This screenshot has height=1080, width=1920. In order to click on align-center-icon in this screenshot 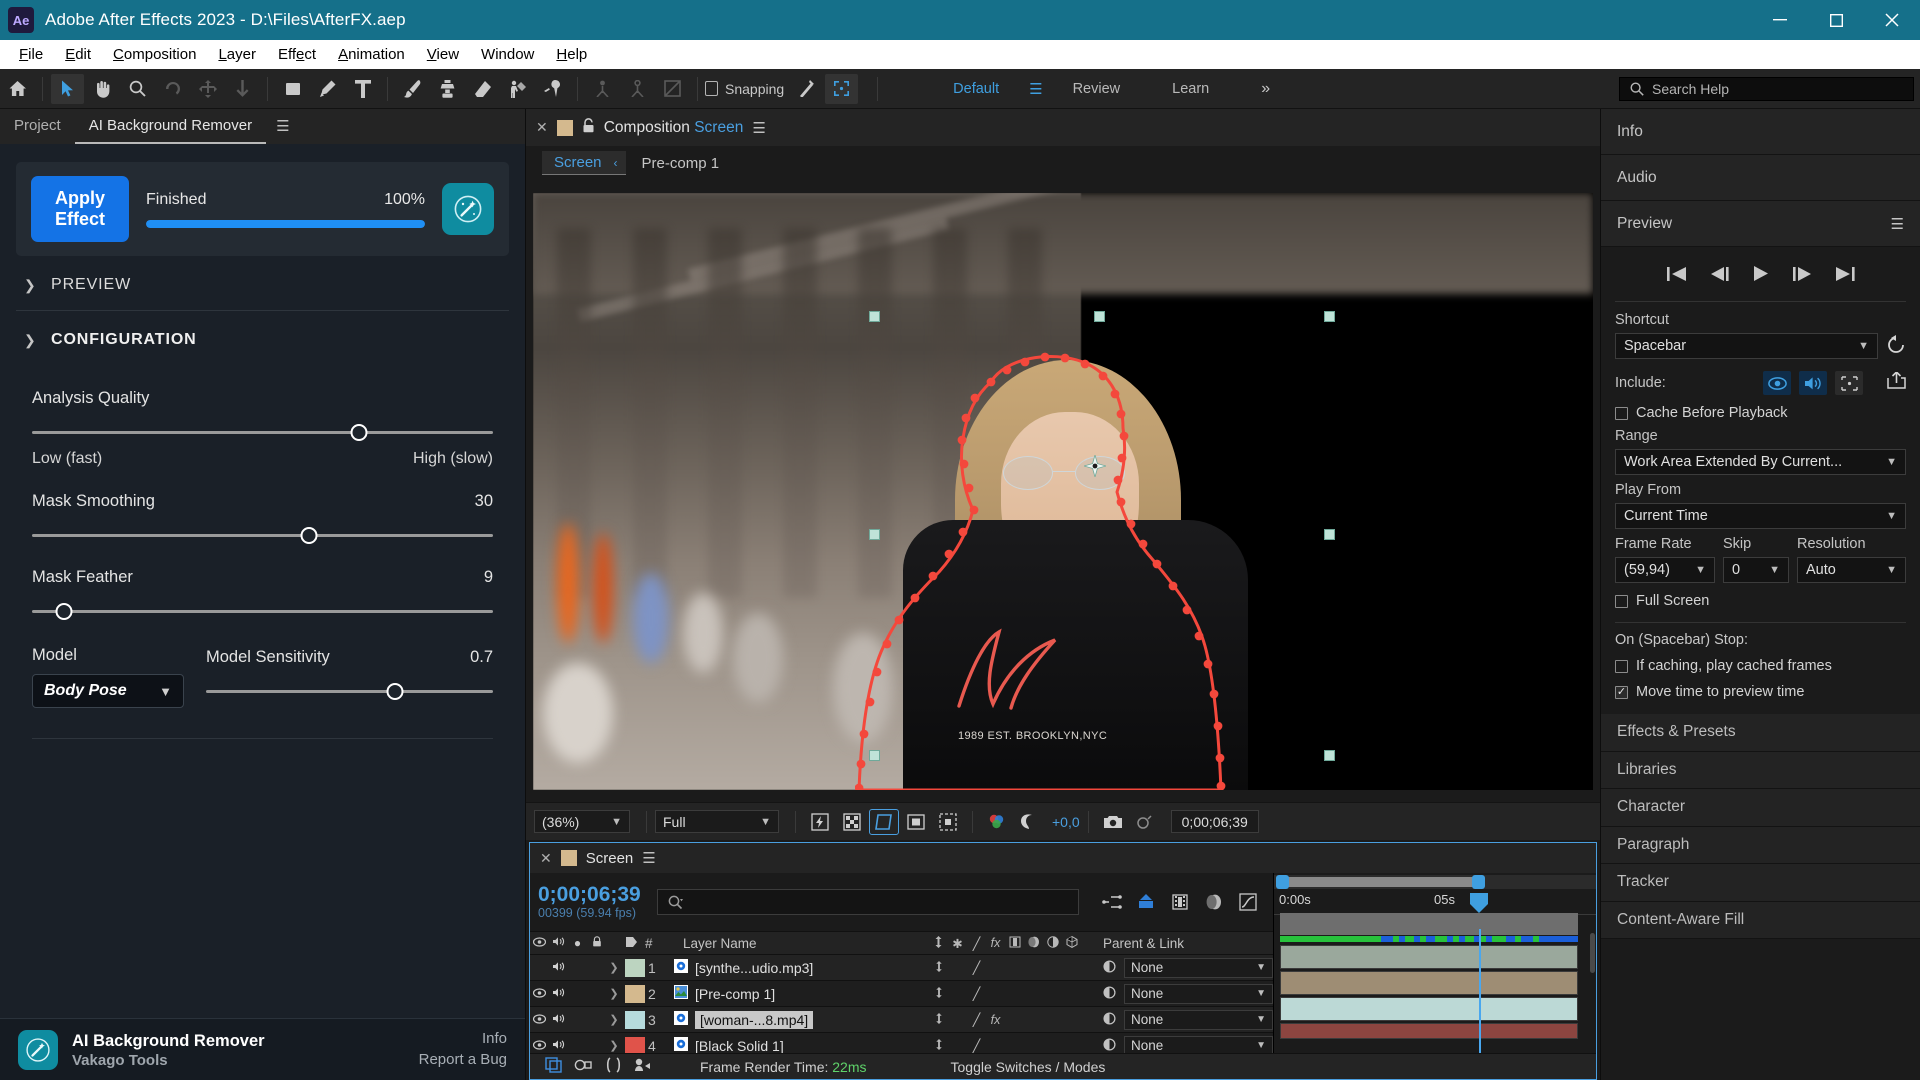, I will do `click(637, 89)`.